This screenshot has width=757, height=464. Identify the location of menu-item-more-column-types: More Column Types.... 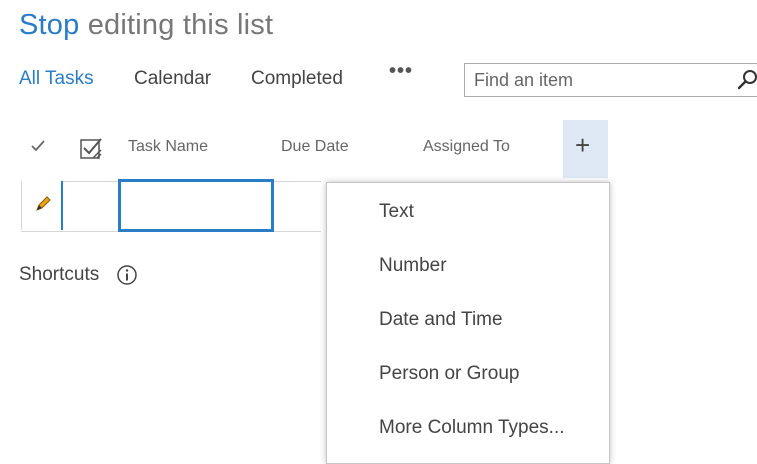
(472, 428).